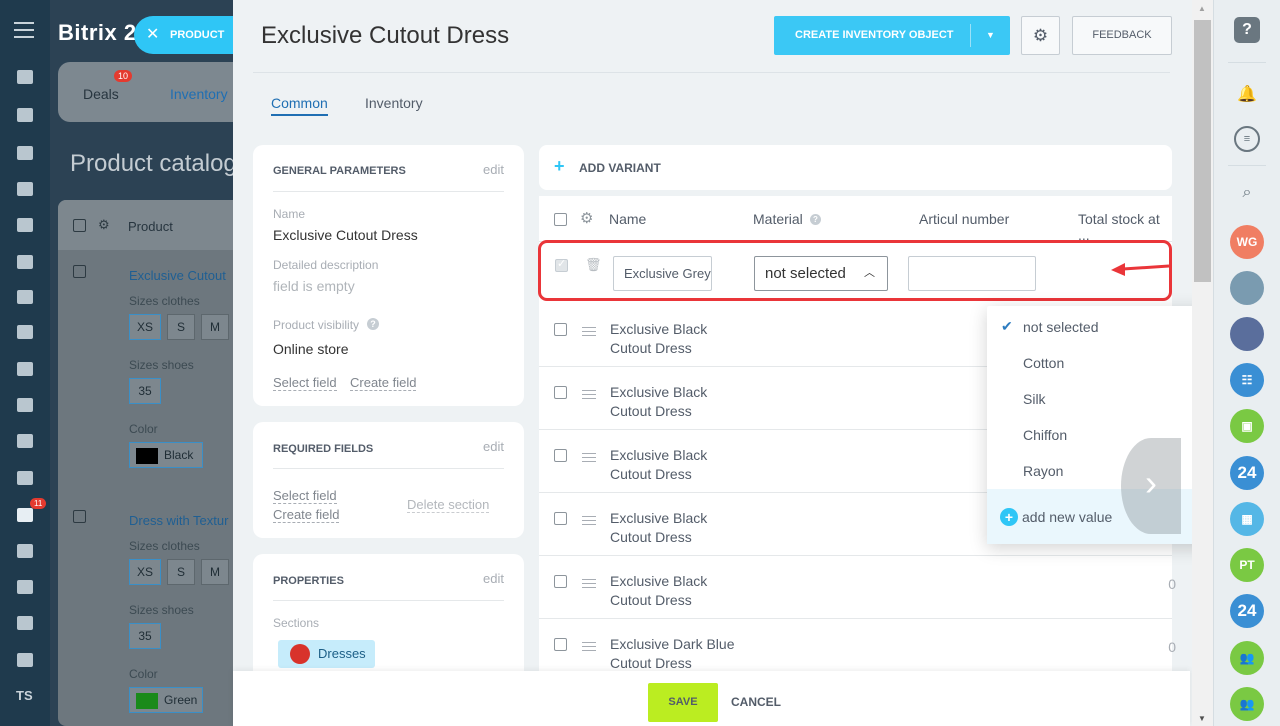 The height and width of the screenshot is (726, 1280). What do you see at coordinates (1102, 516) in the screenshot?
I see `add-new-value-button: + add new value` at bounding box center [1102, 516].